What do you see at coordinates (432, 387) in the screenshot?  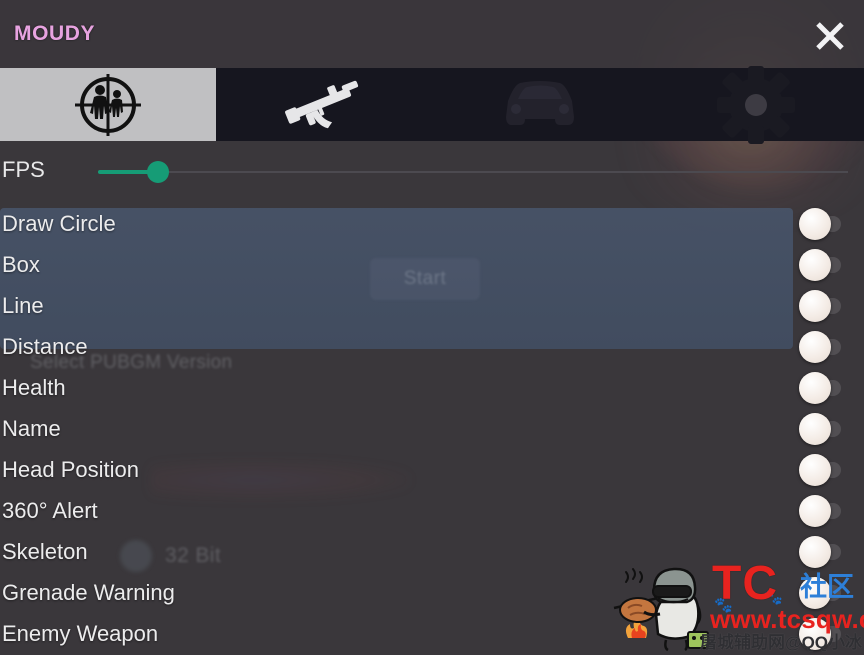 I see `option-row-health: Health` at bounding box center [432, 387].